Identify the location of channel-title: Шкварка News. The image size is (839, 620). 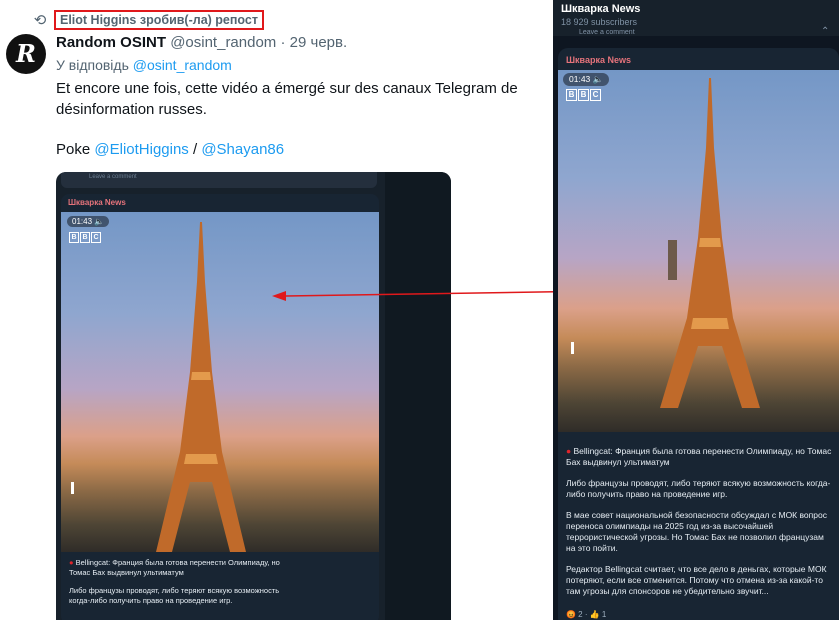
(601, 9).